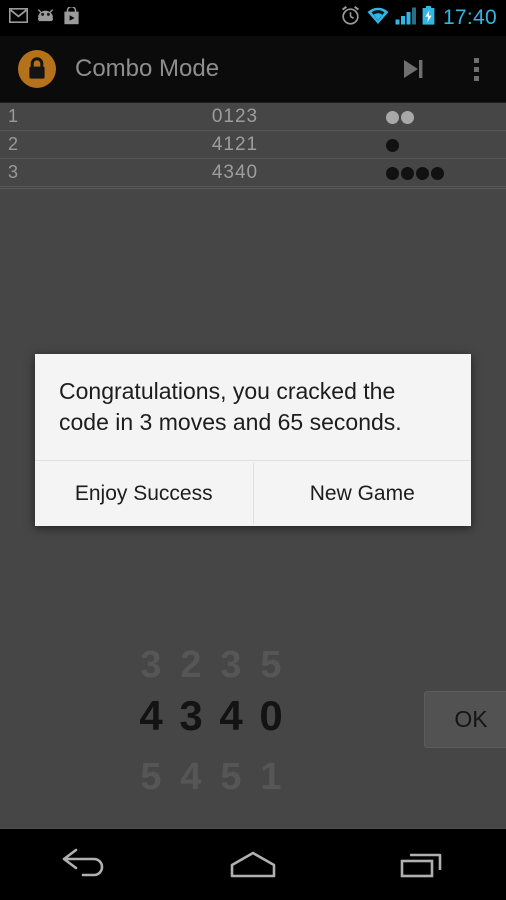 The image size is (506, 900). What do you see at coordinates (71, 17) in the screenshot?
I see `play-store-icon` at bounding box center [71, 17].